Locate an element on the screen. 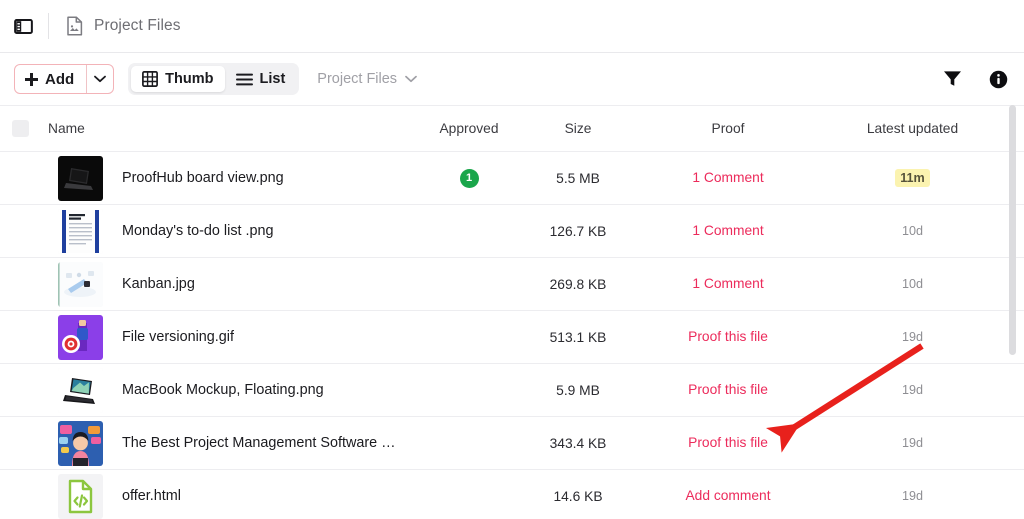  view-mode-switcher: Thumb List is located at coordinates (214, 79).